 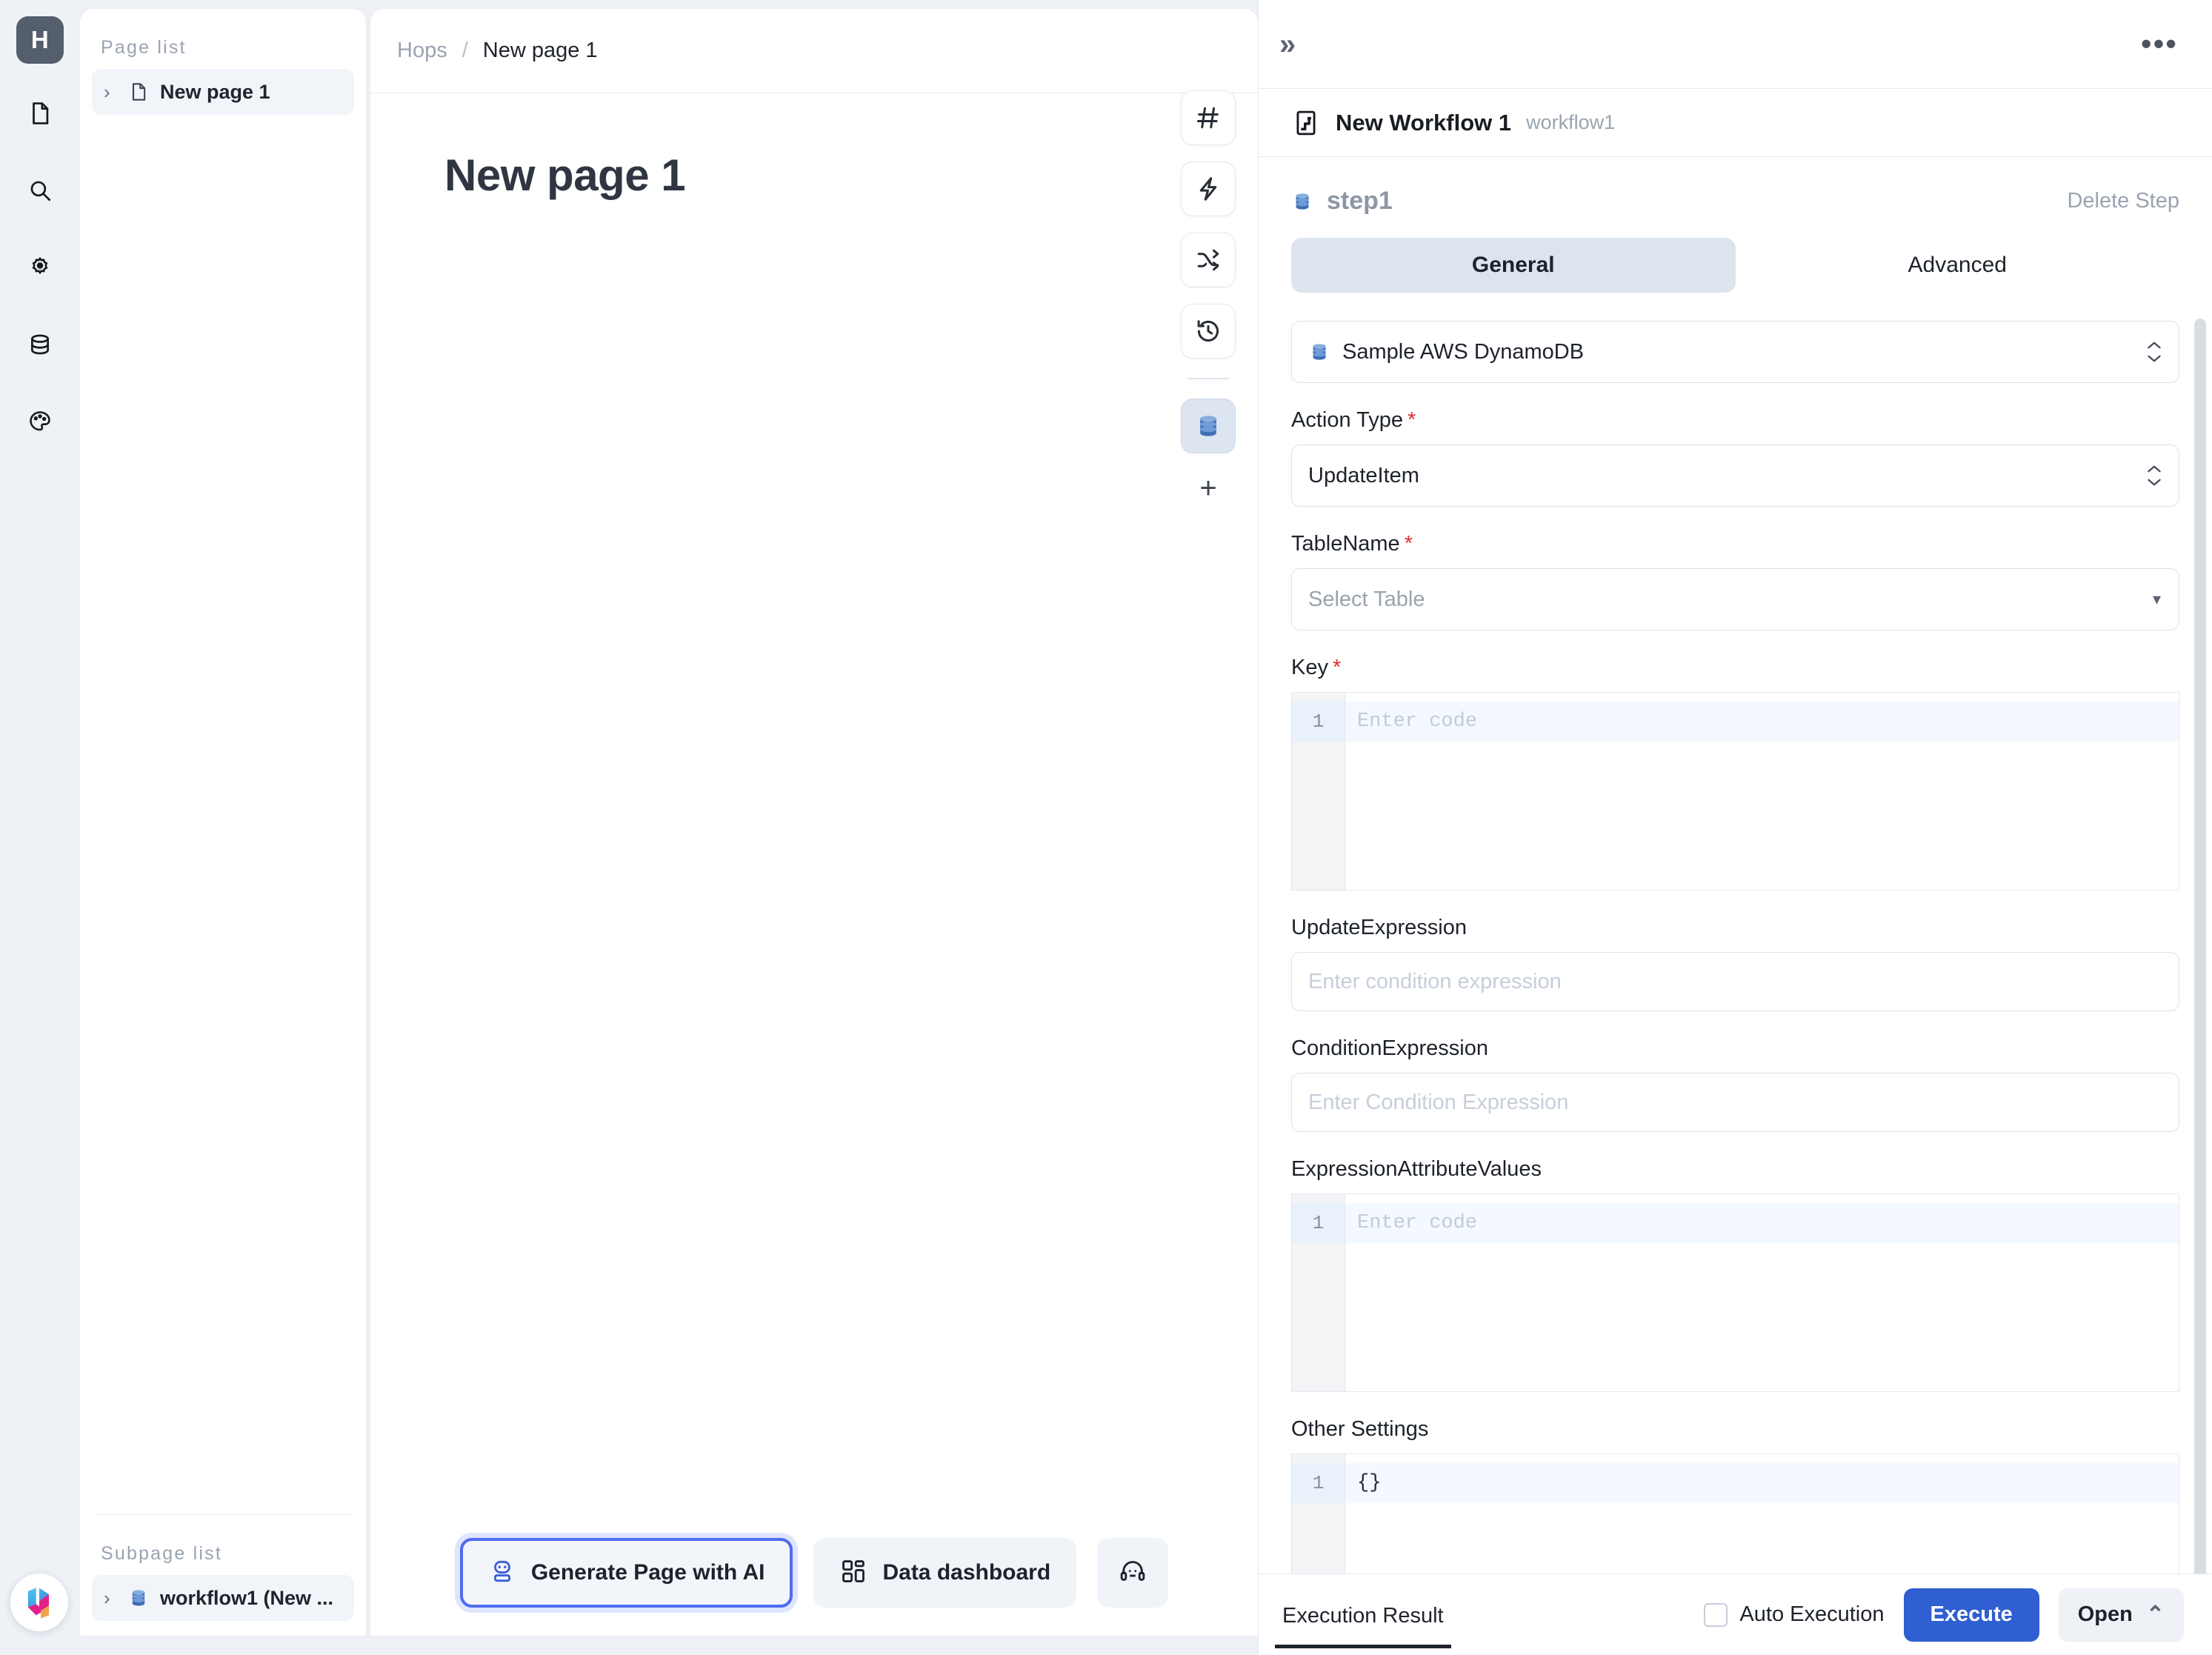 I want to click on auto-execution-toggle: Auto Execution, so click(x=1794, y=1614).